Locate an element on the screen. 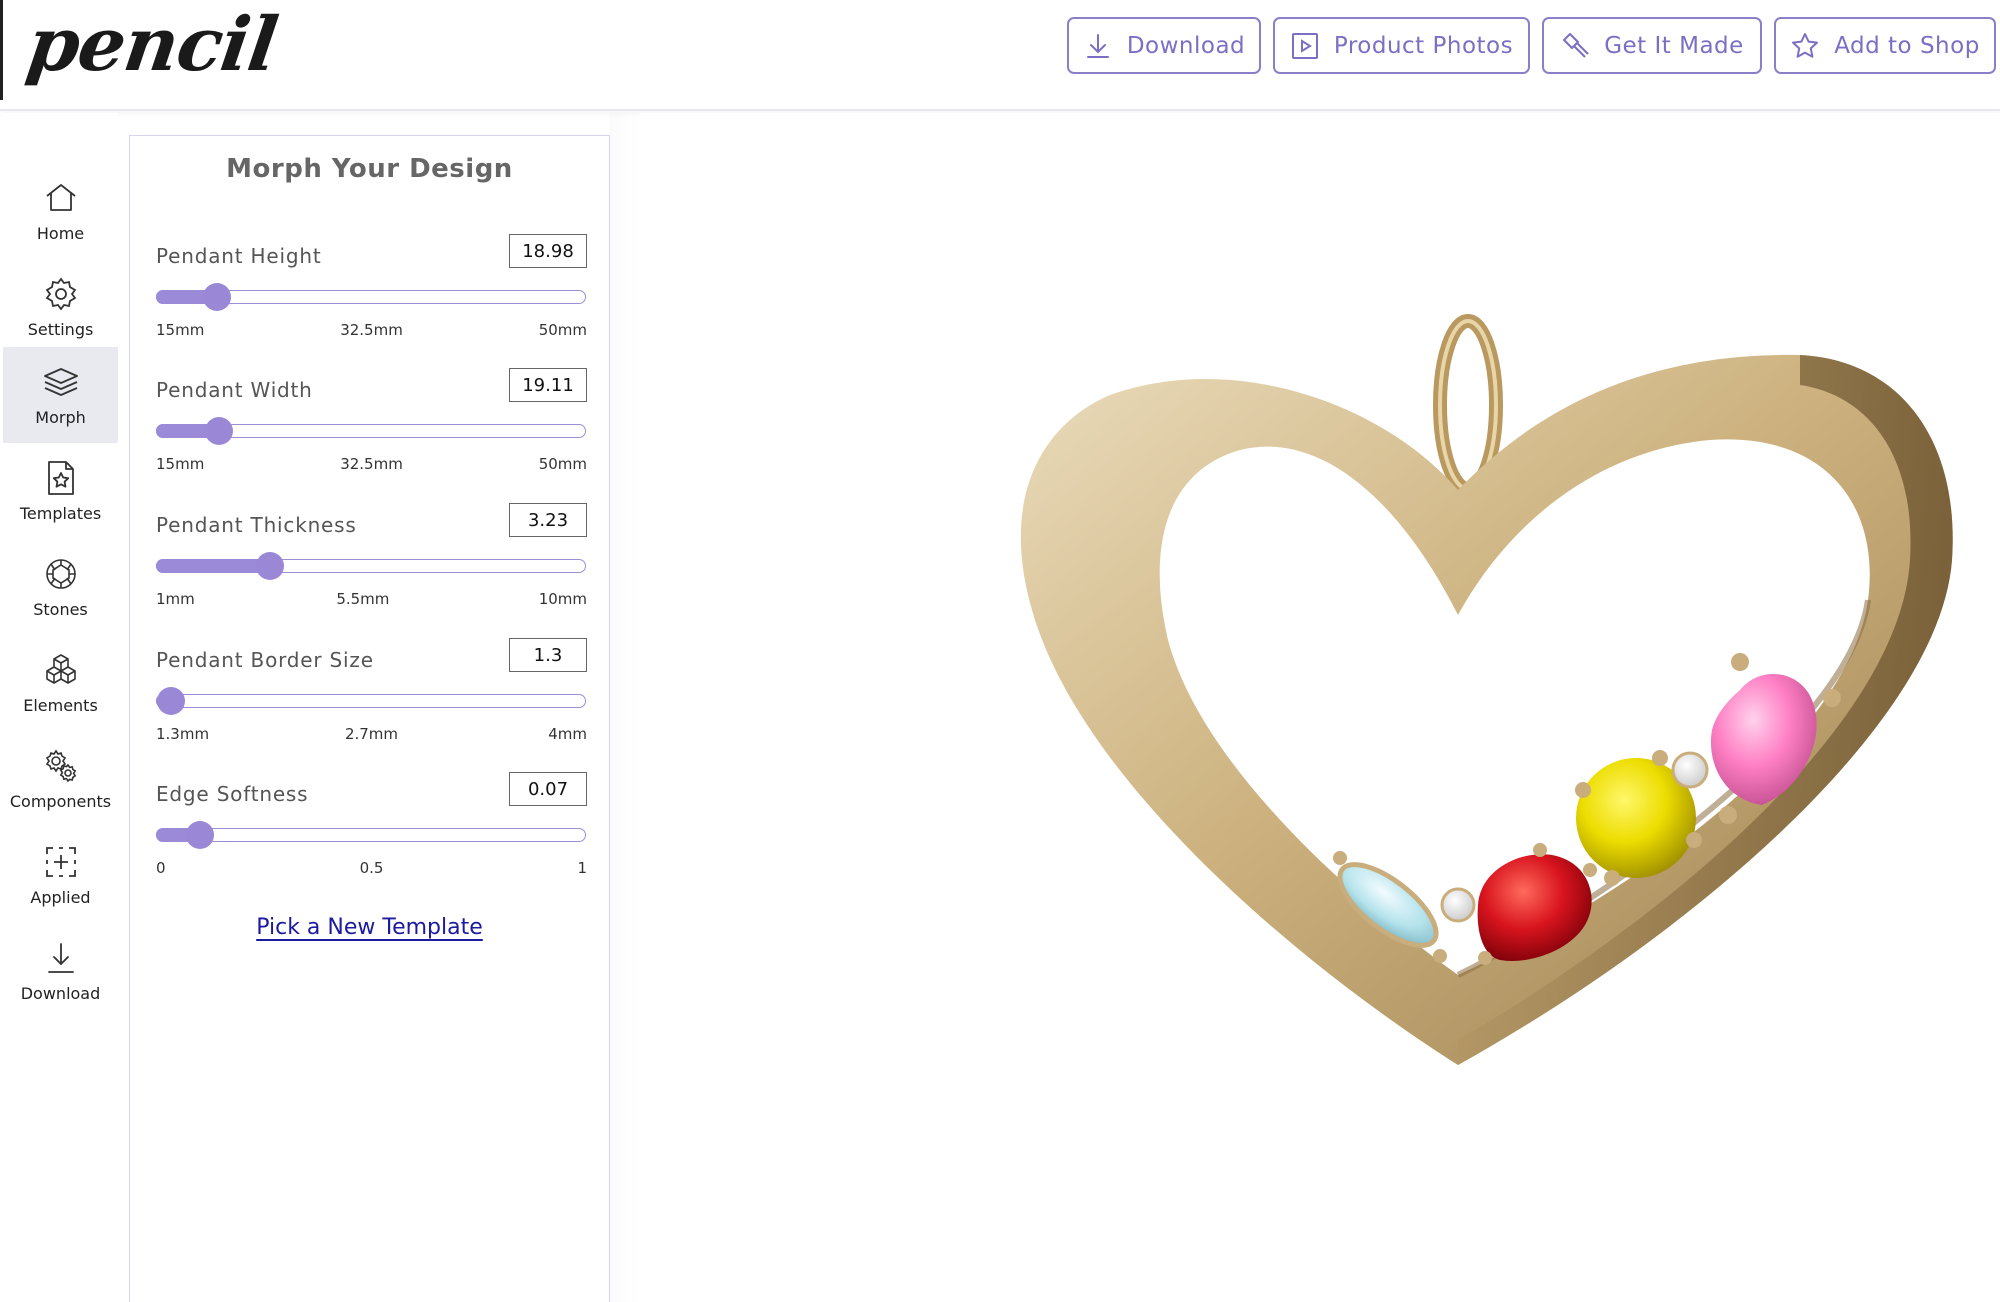 The height and width of the screenshot is (1302, 2000). app-logo: pencil is located at coordinates (152, 45).